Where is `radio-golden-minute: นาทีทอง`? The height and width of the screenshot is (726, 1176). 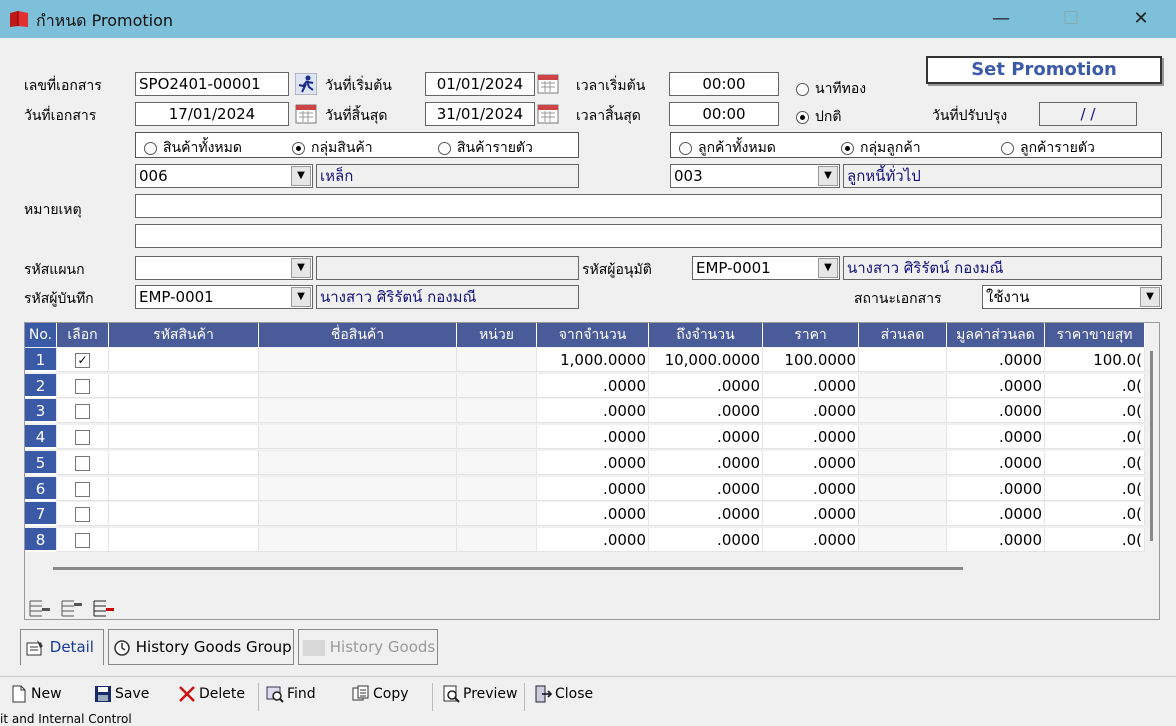 radio-golden-minute: นาทีทอง is located at coordinates (831, 89).